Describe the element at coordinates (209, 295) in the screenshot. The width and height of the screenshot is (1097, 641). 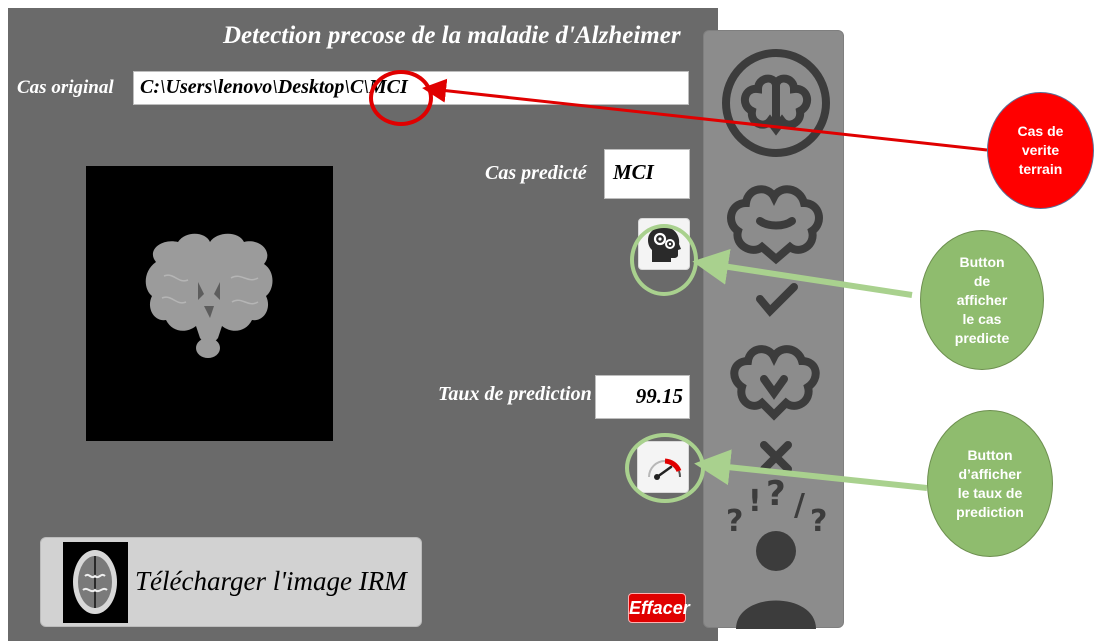
I see `brain-scan-image` at that location.